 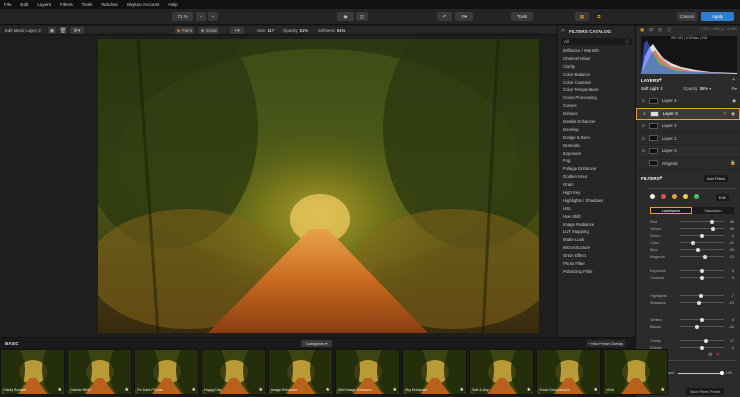 I want to click on menu-edit: Edit, so click(x=24, y=4).